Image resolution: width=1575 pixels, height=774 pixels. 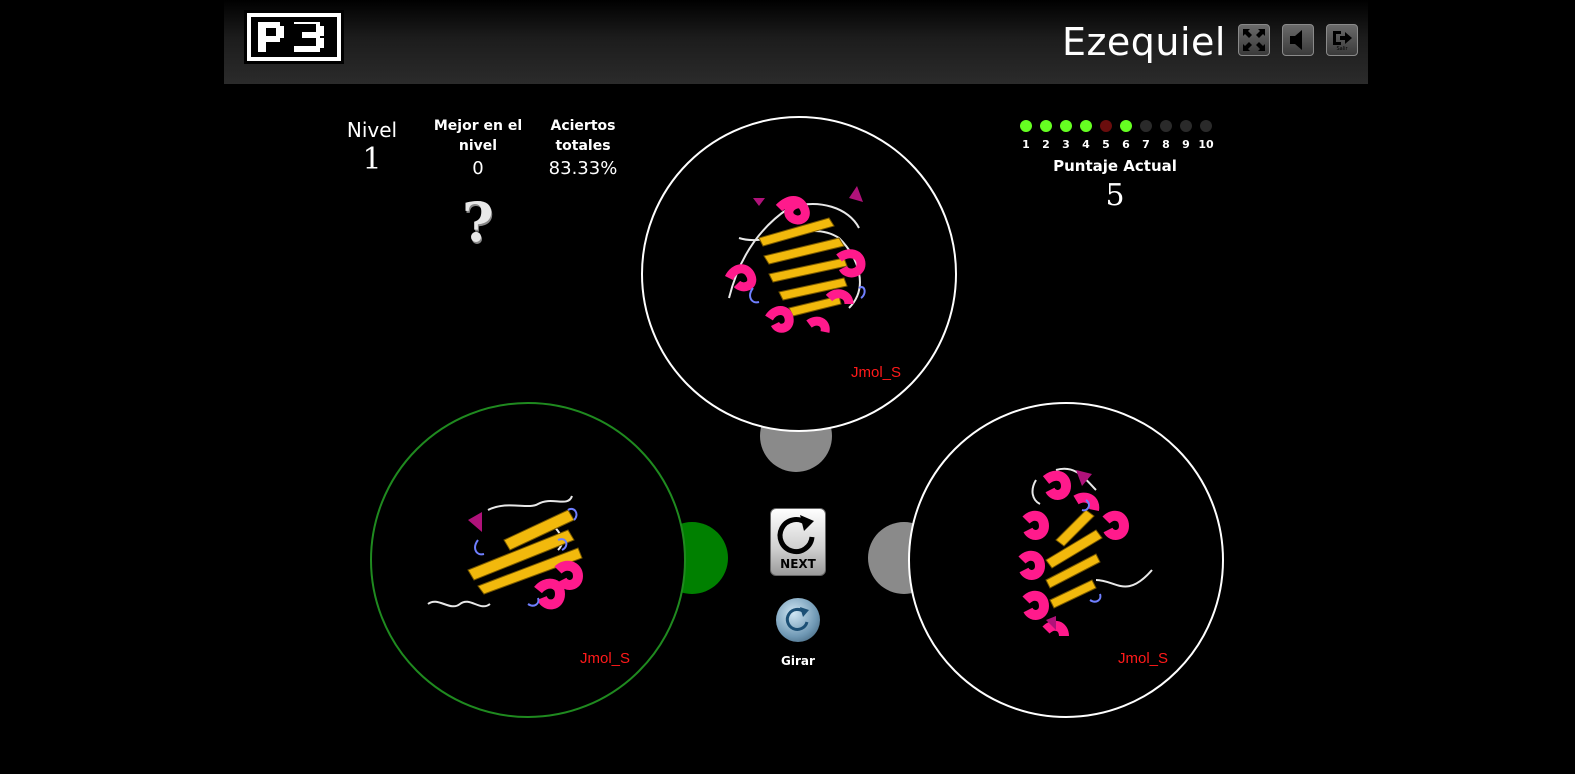 What do you see at coordinates (1143, 42) in the screenshot?
I see `user-name: Ezequiel` at bounding box center [1143, 42].